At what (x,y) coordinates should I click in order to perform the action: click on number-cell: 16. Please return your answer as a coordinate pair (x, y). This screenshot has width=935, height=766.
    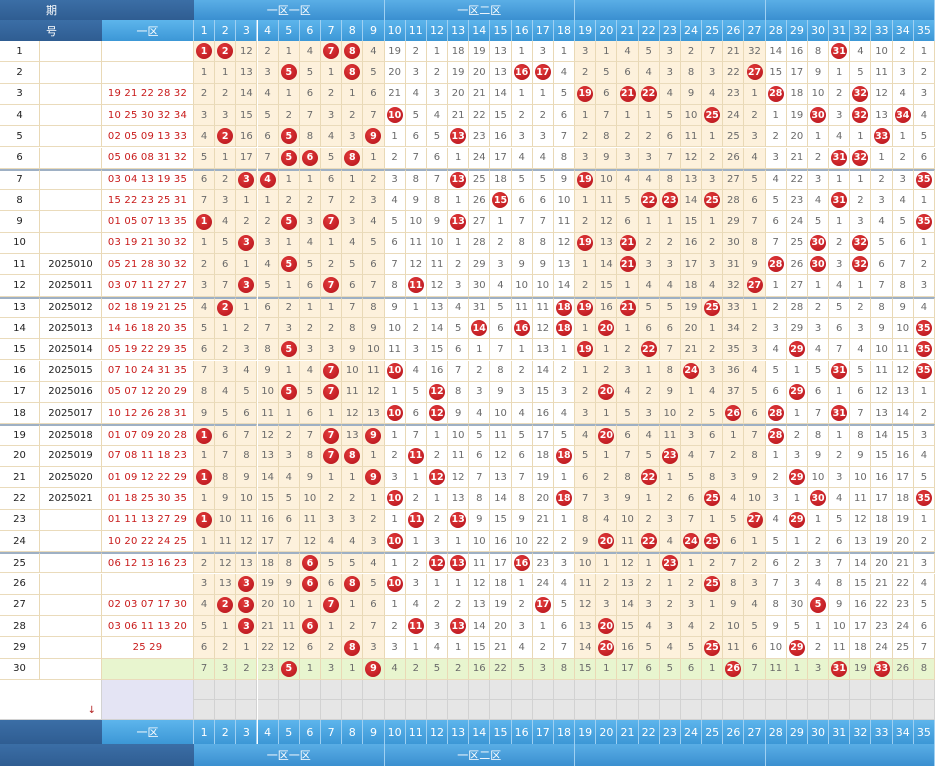
    Looking at the image, I should click on (543, 414).